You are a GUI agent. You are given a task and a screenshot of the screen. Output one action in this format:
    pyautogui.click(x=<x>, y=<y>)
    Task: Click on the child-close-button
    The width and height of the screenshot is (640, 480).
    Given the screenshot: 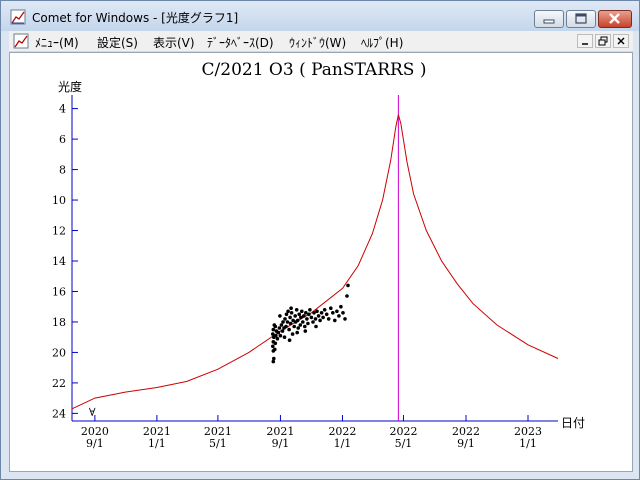 What is the action you would take?
    pyautogui.click(x=621, y=41)
    